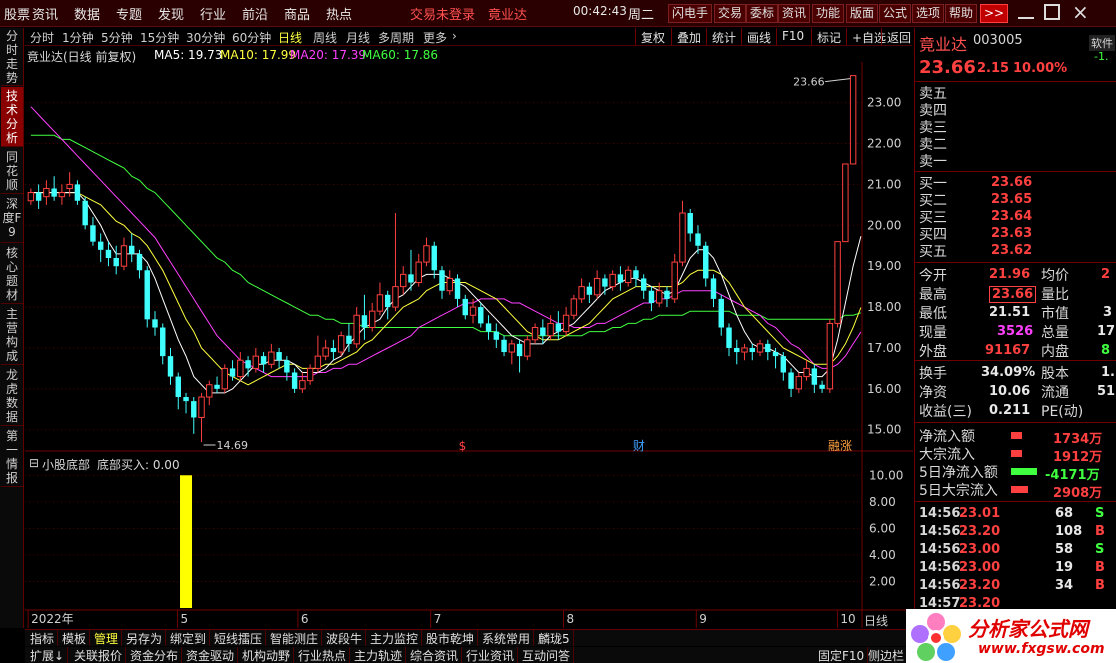  I want to click on more-menu-button: >>, so click(994, 13).